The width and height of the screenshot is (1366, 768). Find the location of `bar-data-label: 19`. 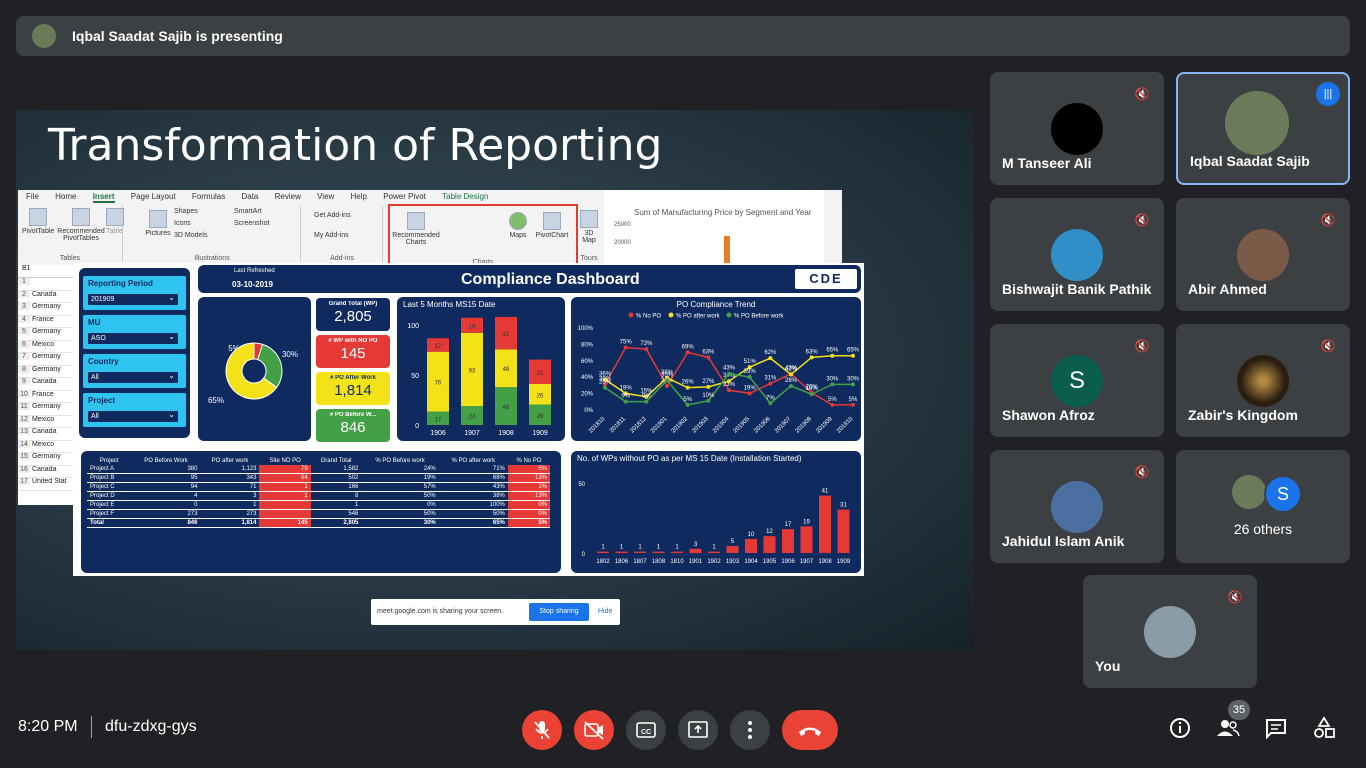

bar-data-label: 19 is located at coordinates (806, 522).